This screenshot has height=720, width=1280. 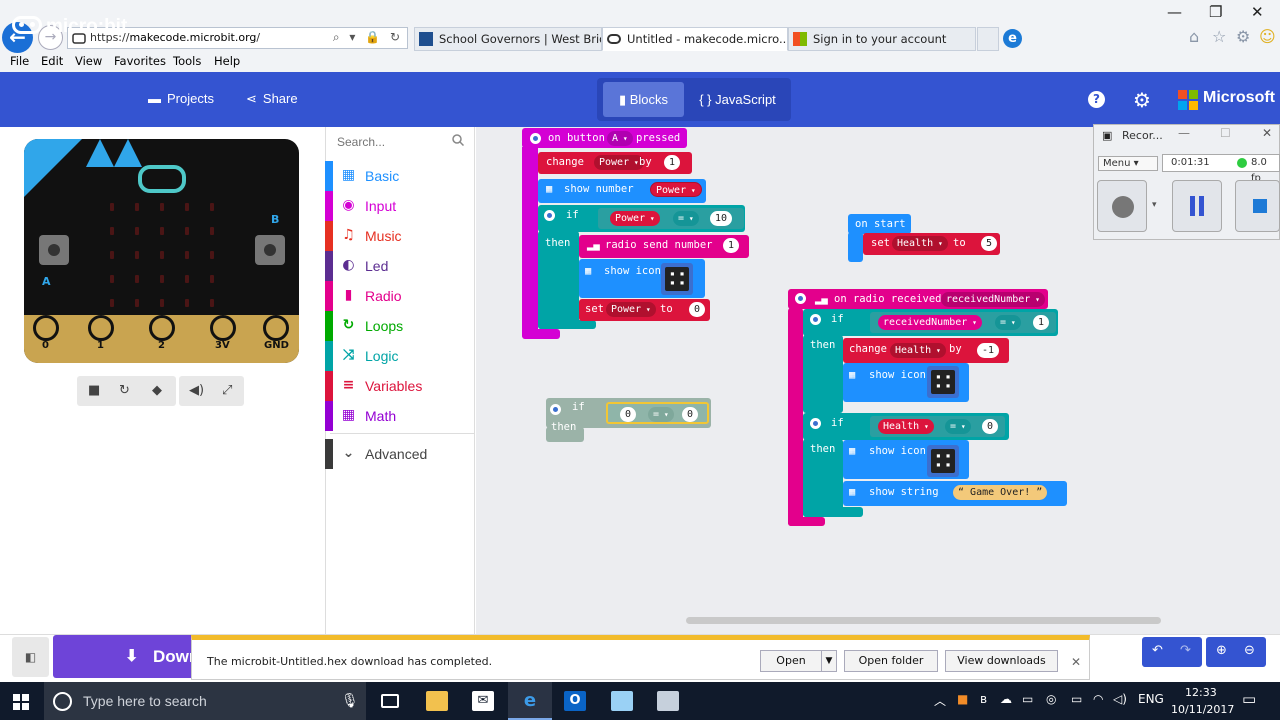 What do you see at coordinates (993, 299) in the screenshot?
I see `parameter-dropdown: receivedNumber` at bounding box center [993, 299].